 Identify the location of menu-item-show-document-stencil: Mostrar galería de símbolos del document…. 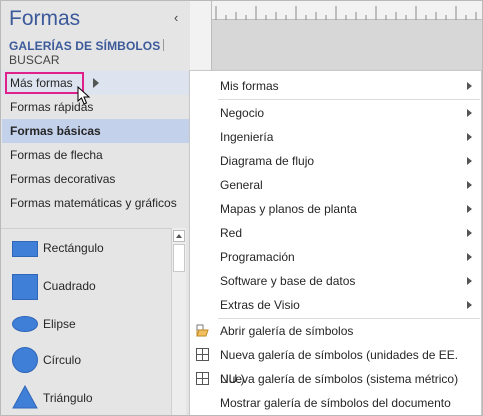
(335, 403).